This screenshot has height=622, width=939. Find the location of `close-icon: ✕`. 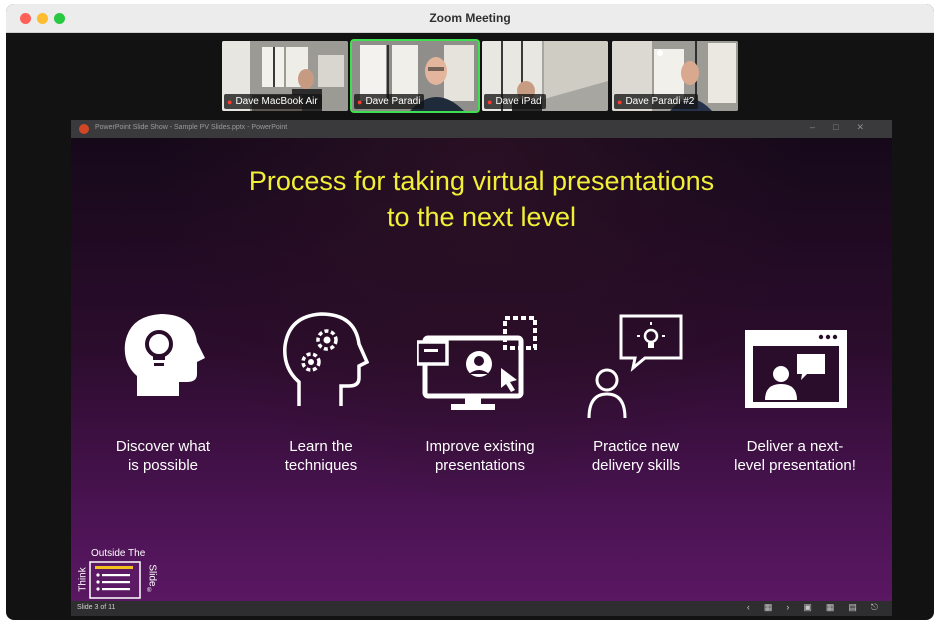

close-icon: ✕ is located at coordinates (869, 127).